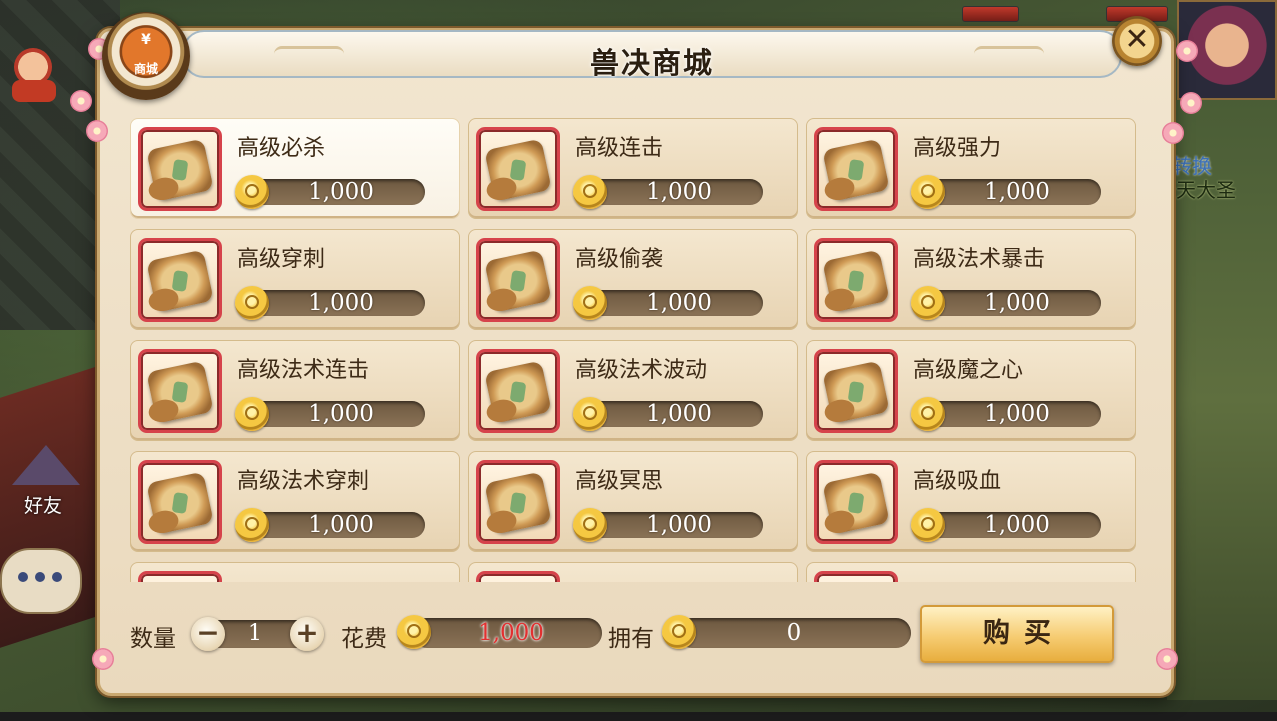 The width and height of the screenshot is (1277, 721). Describe the element at coordinates (971, 168) in the screenshot. I see `shop-item-card: 高级强力 1,000` at that location.